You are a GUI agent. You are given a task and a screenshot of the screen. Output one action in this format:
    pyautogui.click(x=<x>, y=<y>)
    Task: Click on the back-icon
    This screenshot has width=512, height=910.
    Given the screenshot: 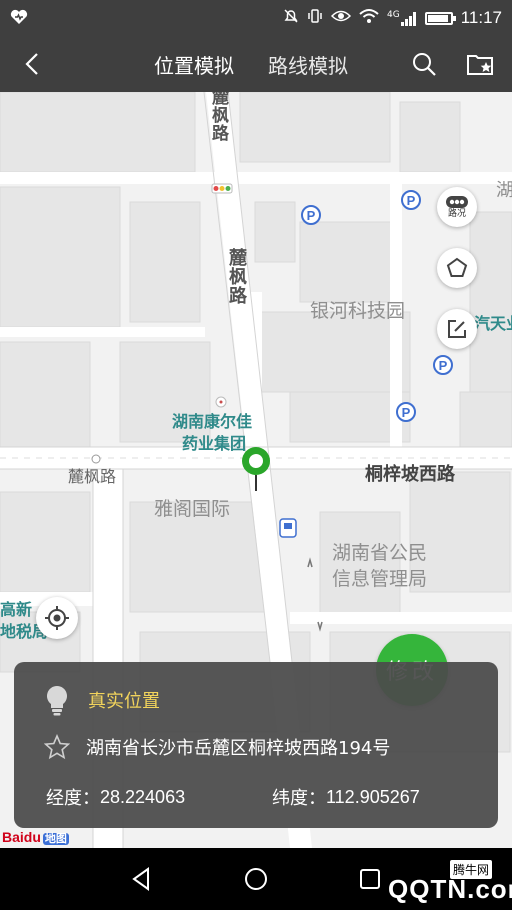 What is the action you would take?
    pyautogui.click(x=31, y=64)
    